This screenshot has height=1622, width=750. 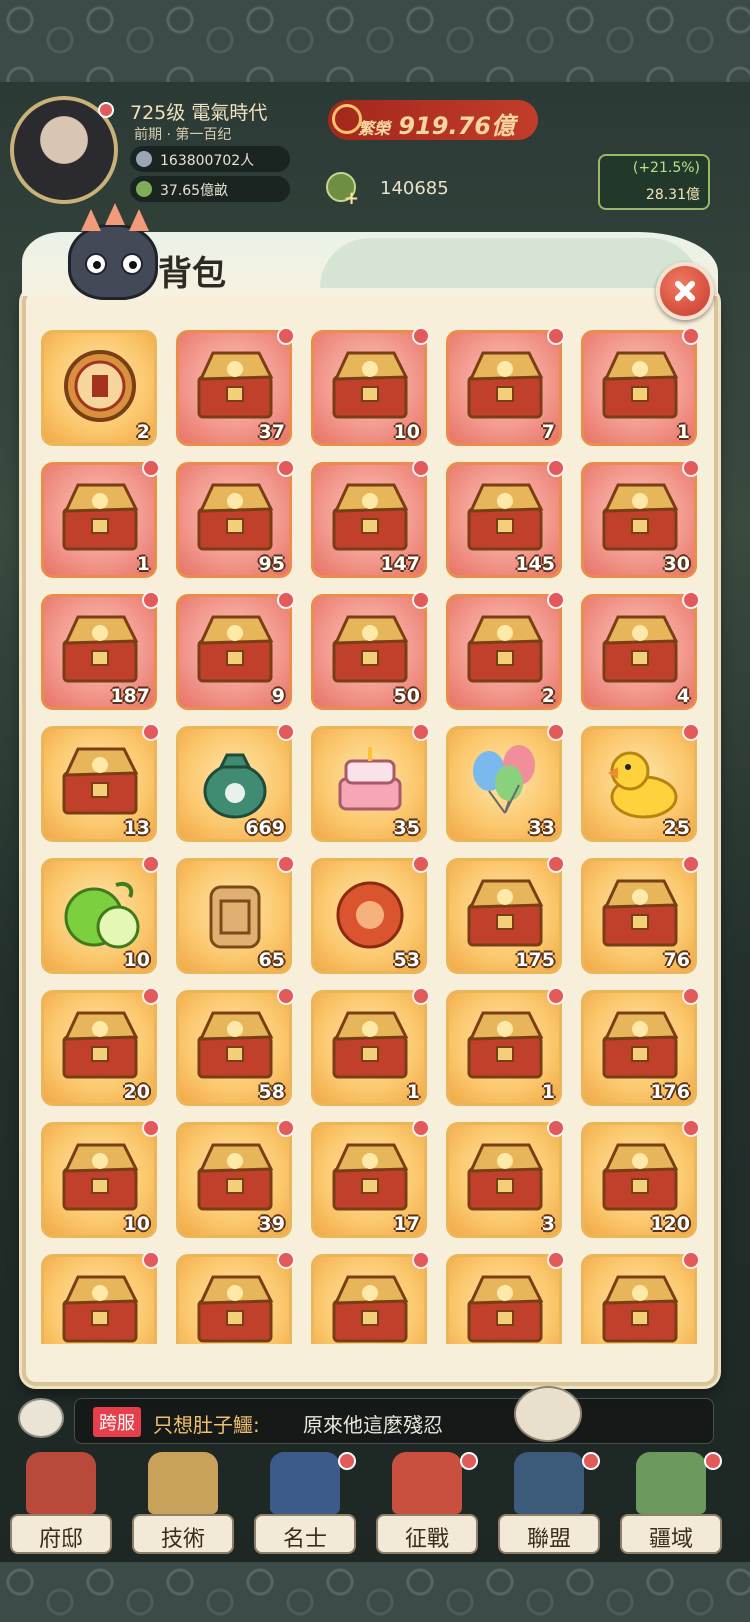 What do you see at coordinates (351, 198) in the screenshot?
I see `gold-add-icon: +` at bounding box center [351, 198].